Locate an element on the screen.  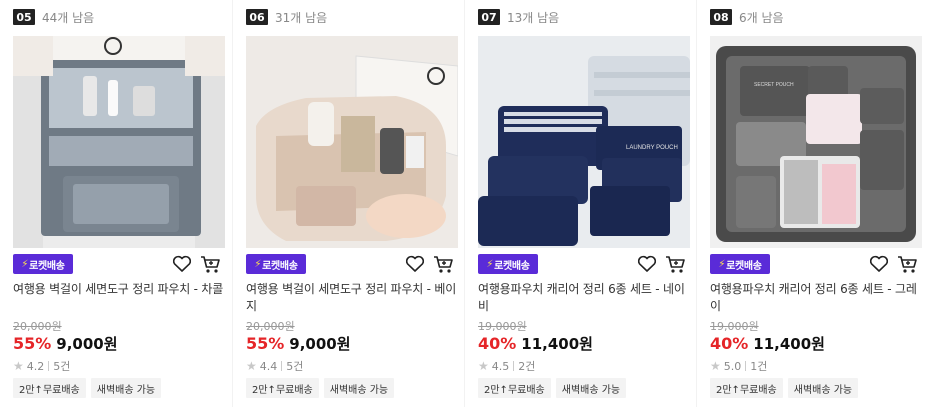
rating-row: ★ 5.0 1건 is located at coordinates (738, 366).